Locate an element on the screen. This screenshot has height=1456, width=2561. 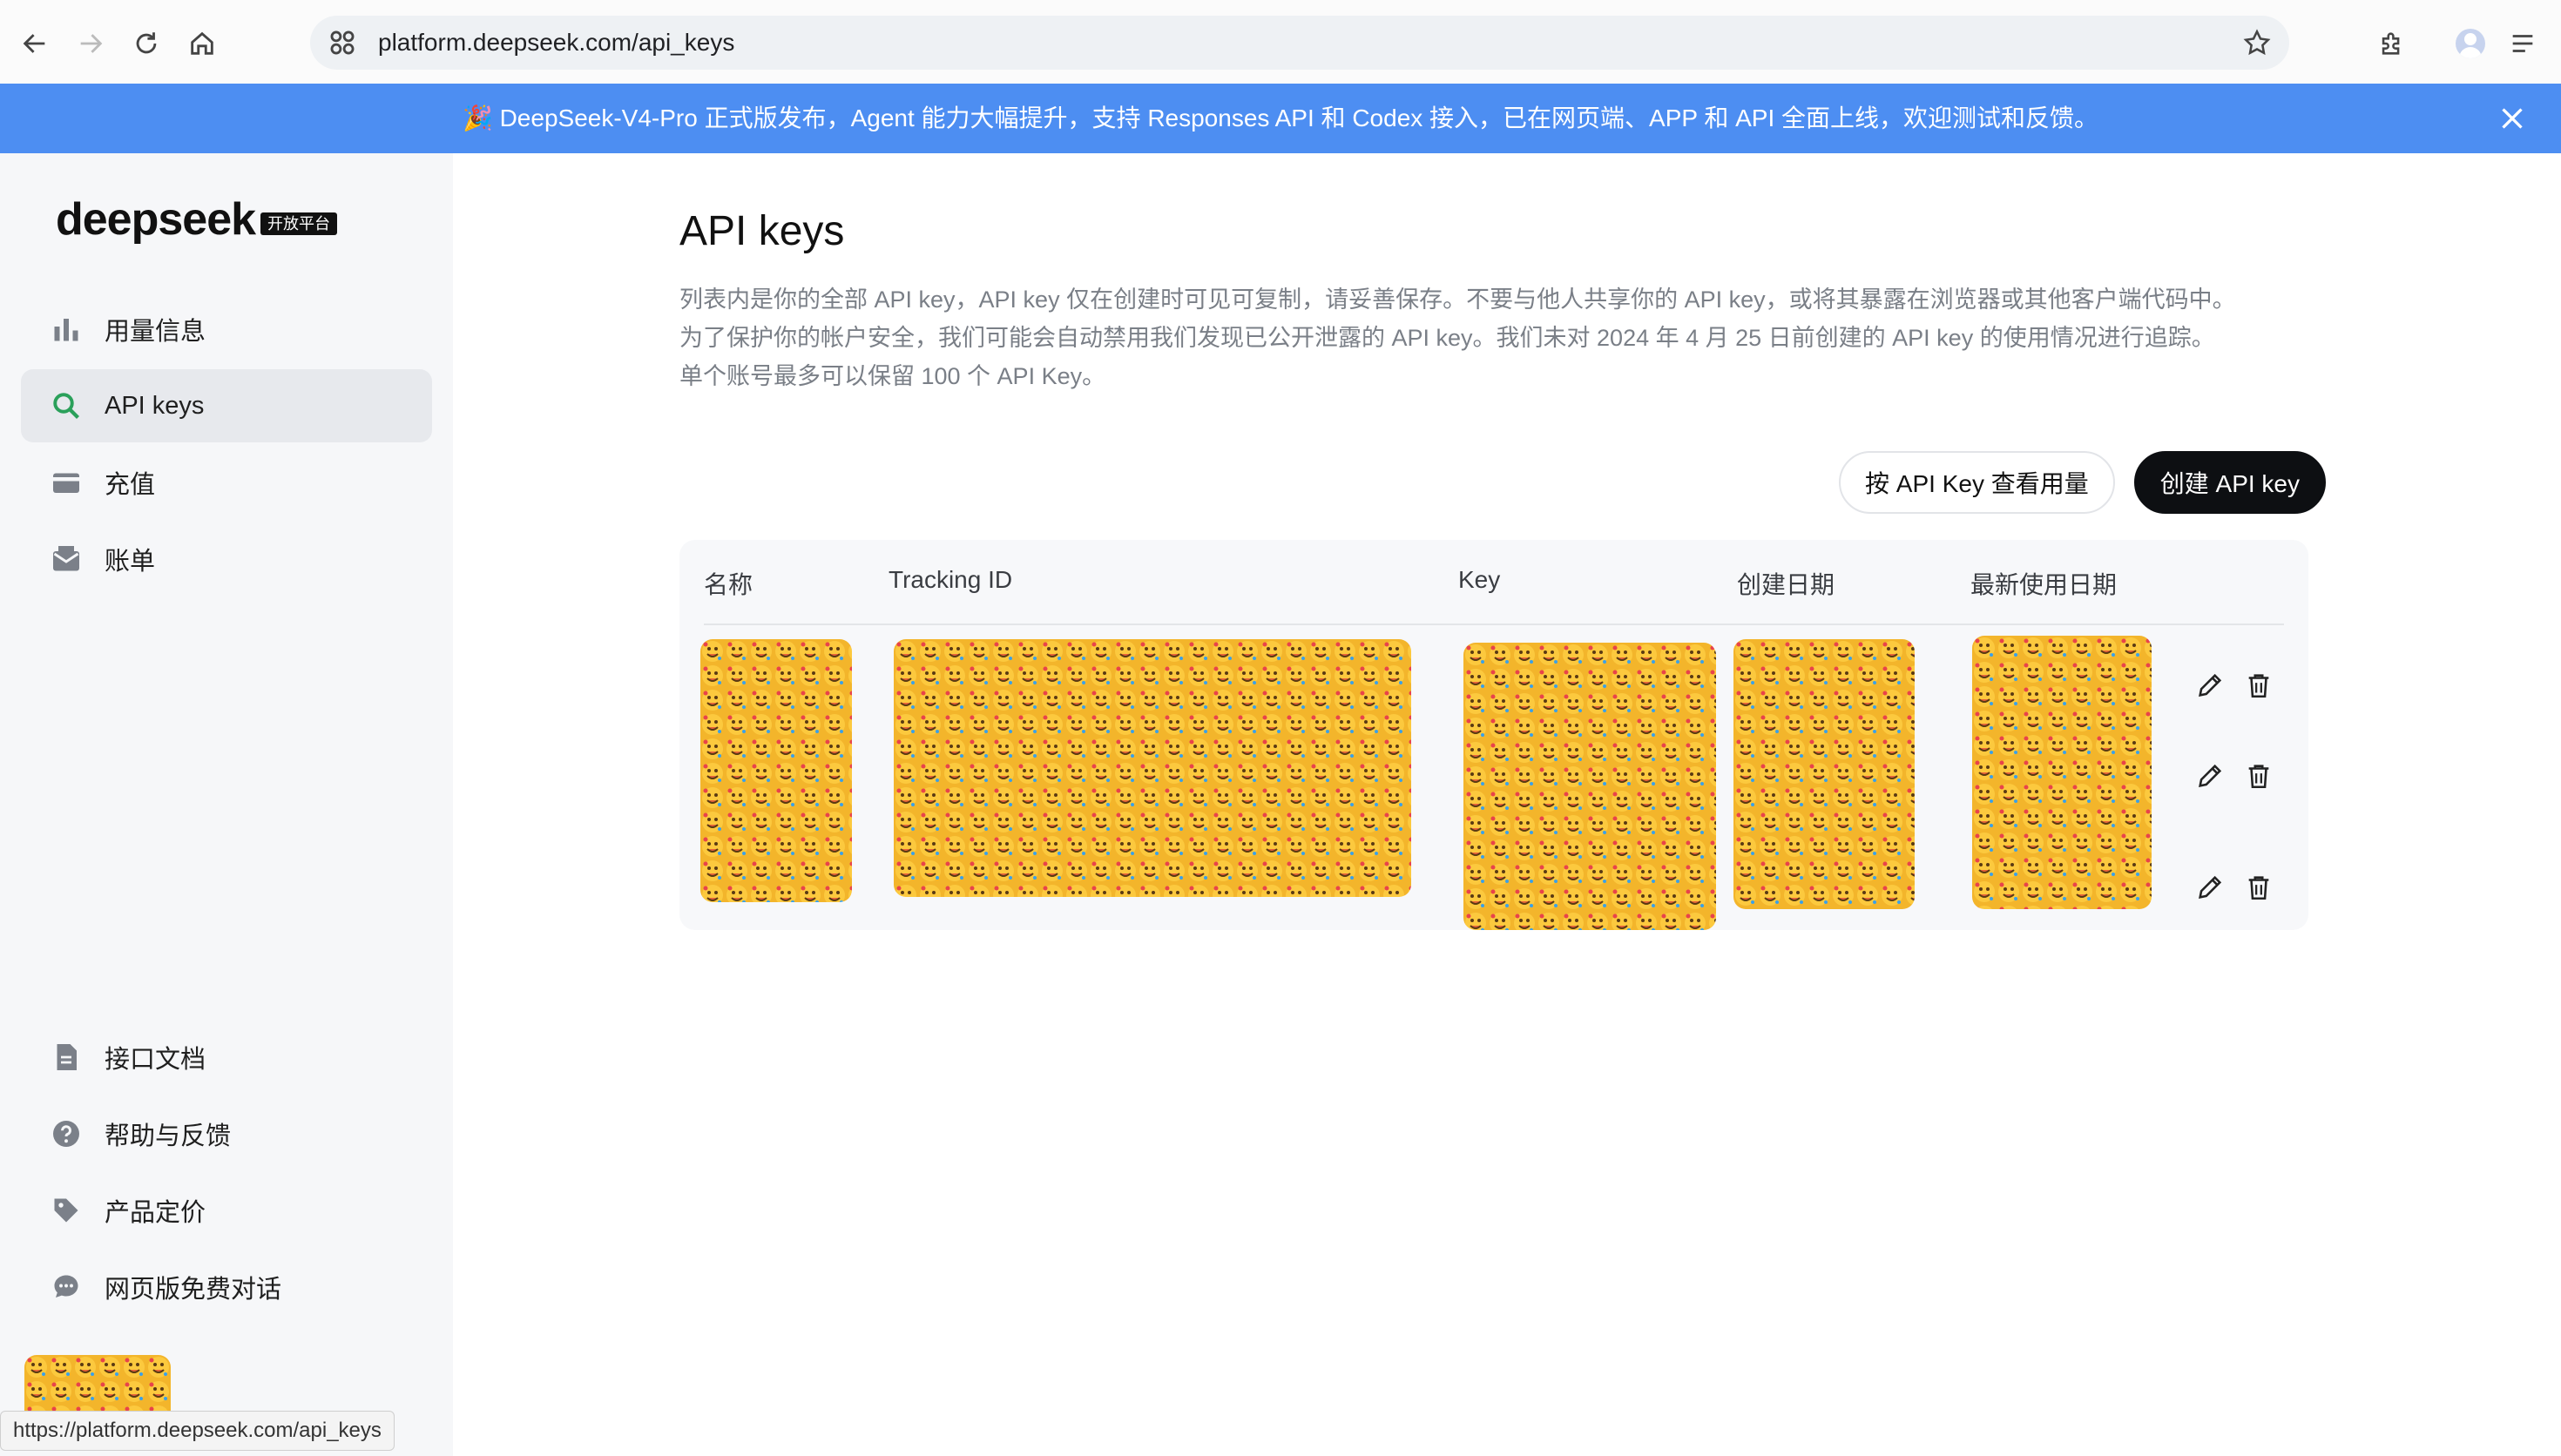
logo-tag: 开放平台 is located at coordinates (299, 223).